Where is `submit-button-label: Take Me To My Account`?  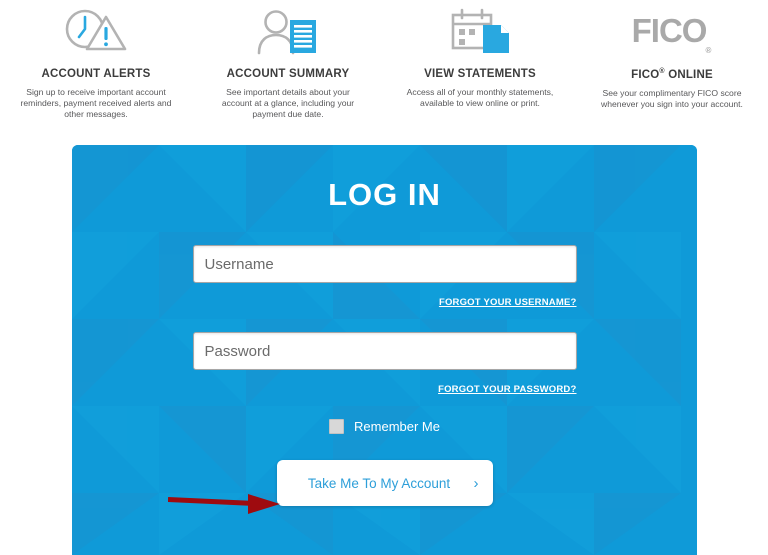
submit-button-label: Take Me To My Account is located at coordinates (379, 483).